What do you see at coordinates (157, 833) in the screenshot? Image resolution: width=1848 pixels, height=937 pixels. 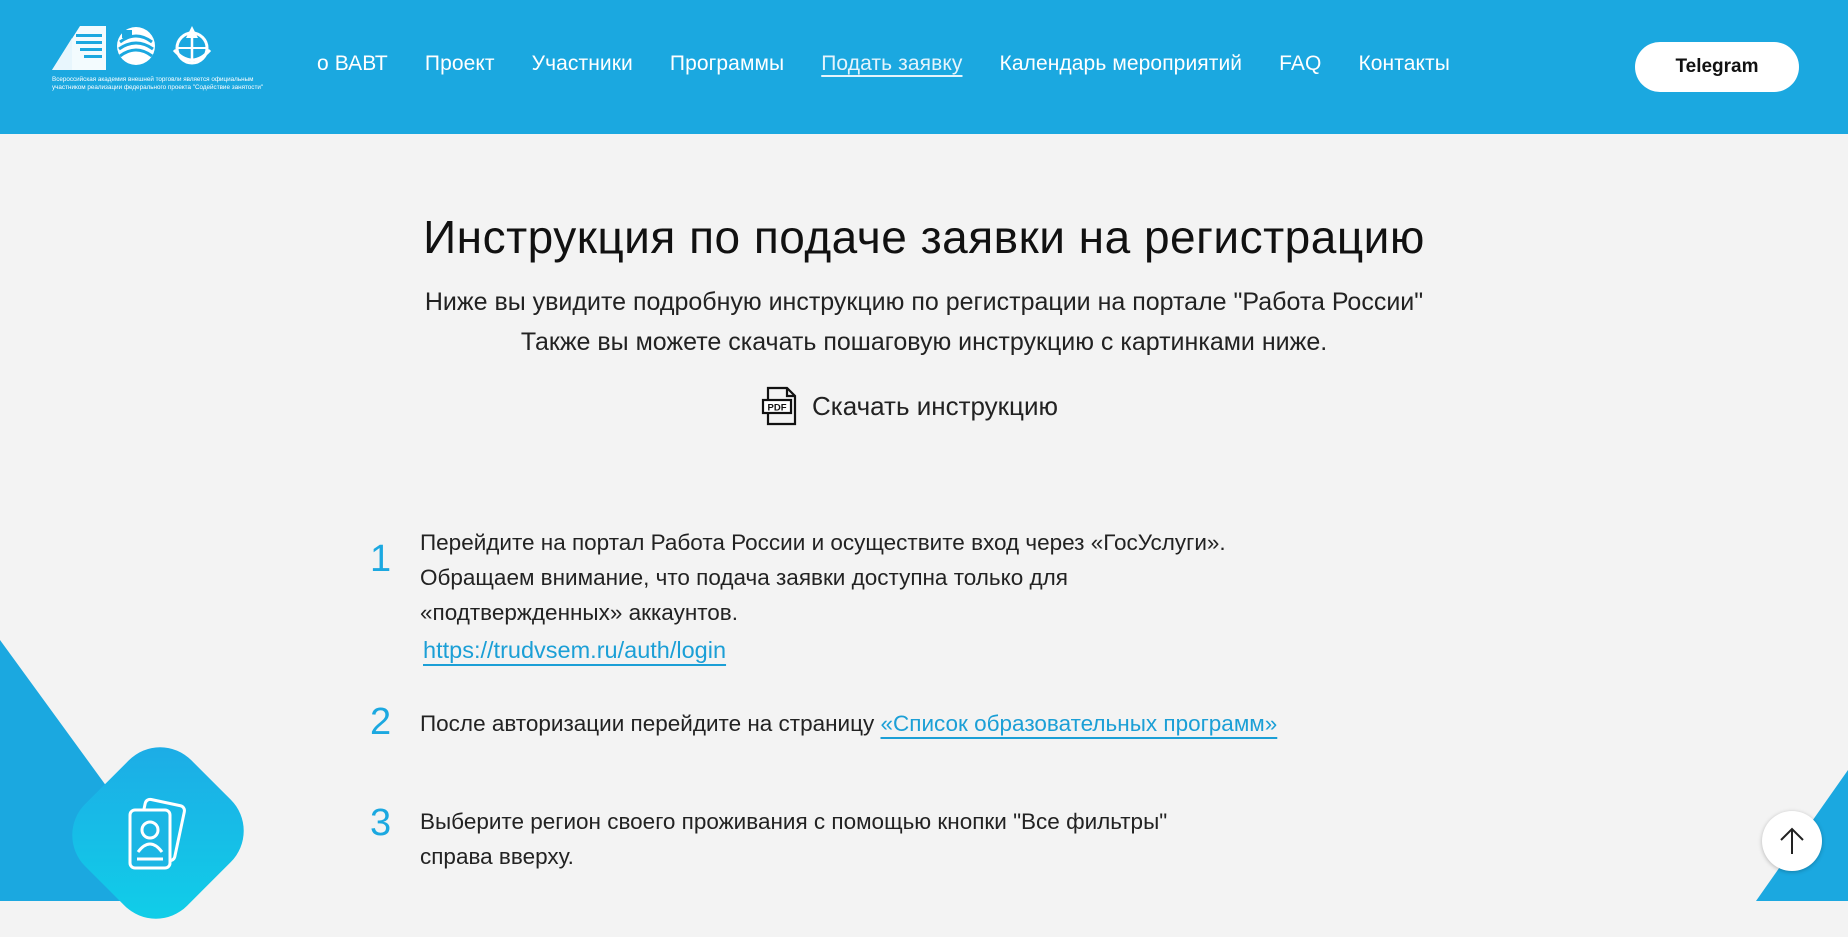 I see `id-card-icon` at bounding box center [157, 833].